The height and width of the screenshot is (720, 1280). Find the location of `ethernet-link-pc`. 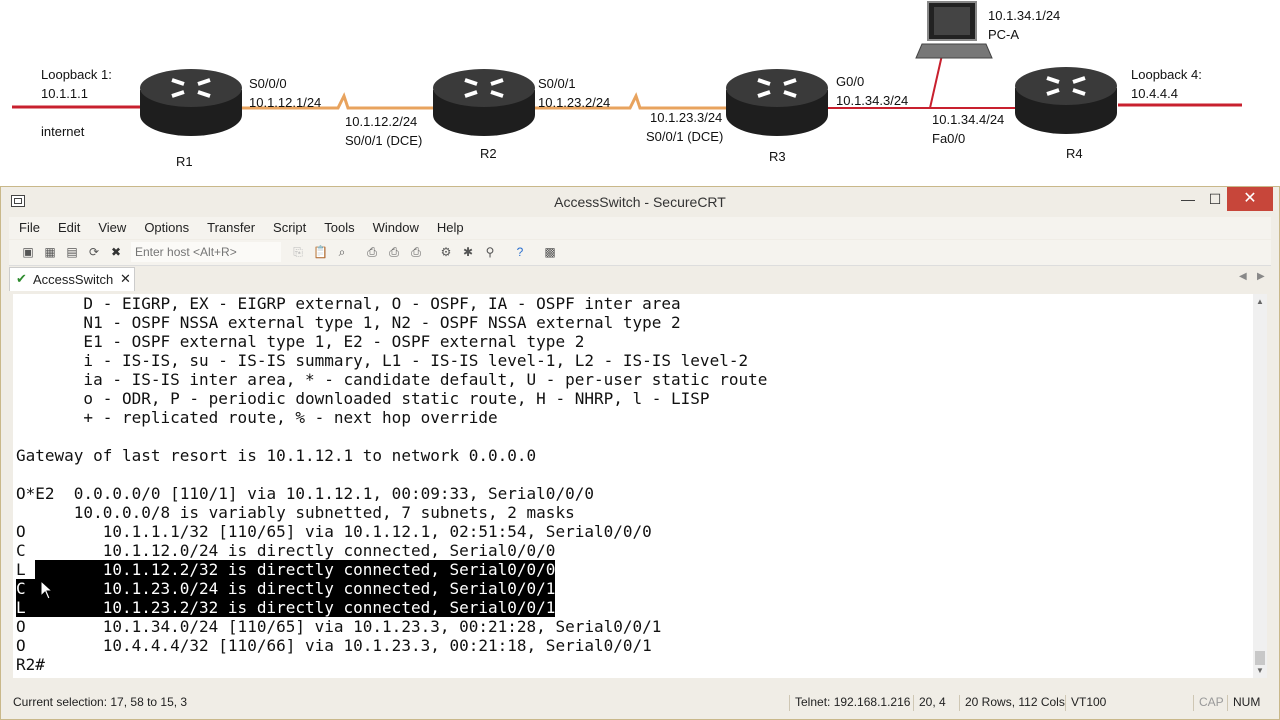

ethernet-link-pc is located at coordinates (936, 81).